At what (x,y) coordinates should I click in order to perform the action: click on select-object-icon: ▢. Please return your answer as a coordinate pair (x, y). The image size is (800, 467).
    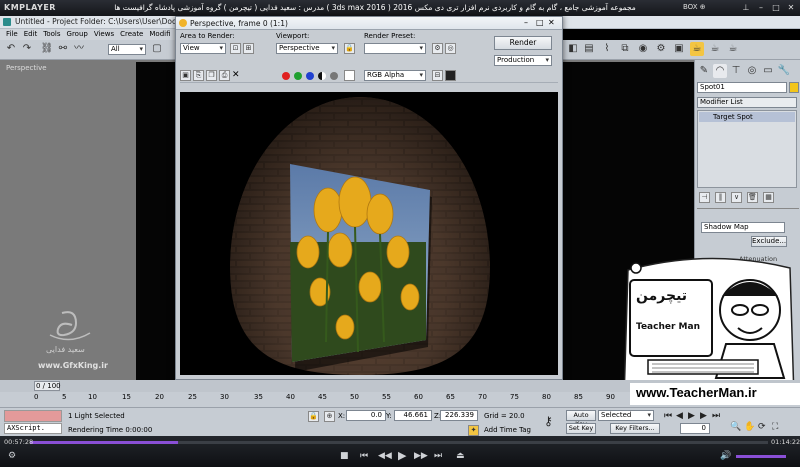
    Looking at the image, I should click on (157, 49).